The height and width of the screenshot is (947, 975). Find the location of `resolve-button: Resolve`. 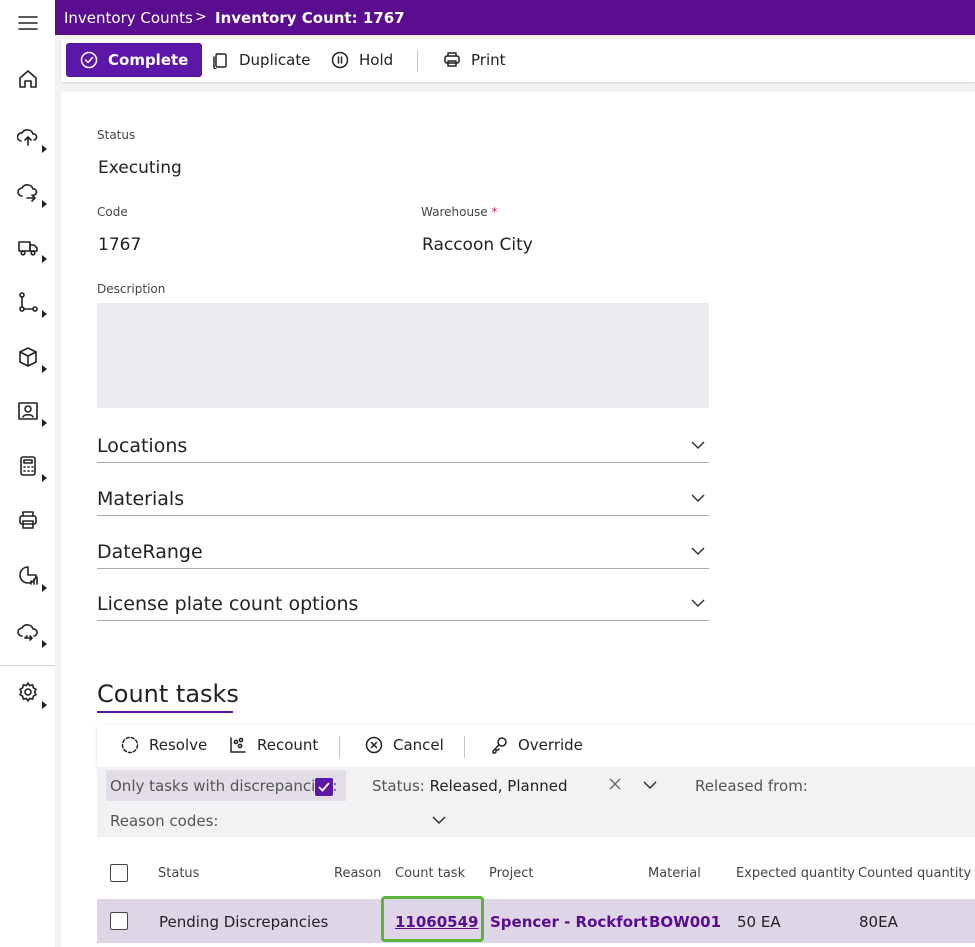

resolve-button: Resolve is located at coordinates (164, 745).